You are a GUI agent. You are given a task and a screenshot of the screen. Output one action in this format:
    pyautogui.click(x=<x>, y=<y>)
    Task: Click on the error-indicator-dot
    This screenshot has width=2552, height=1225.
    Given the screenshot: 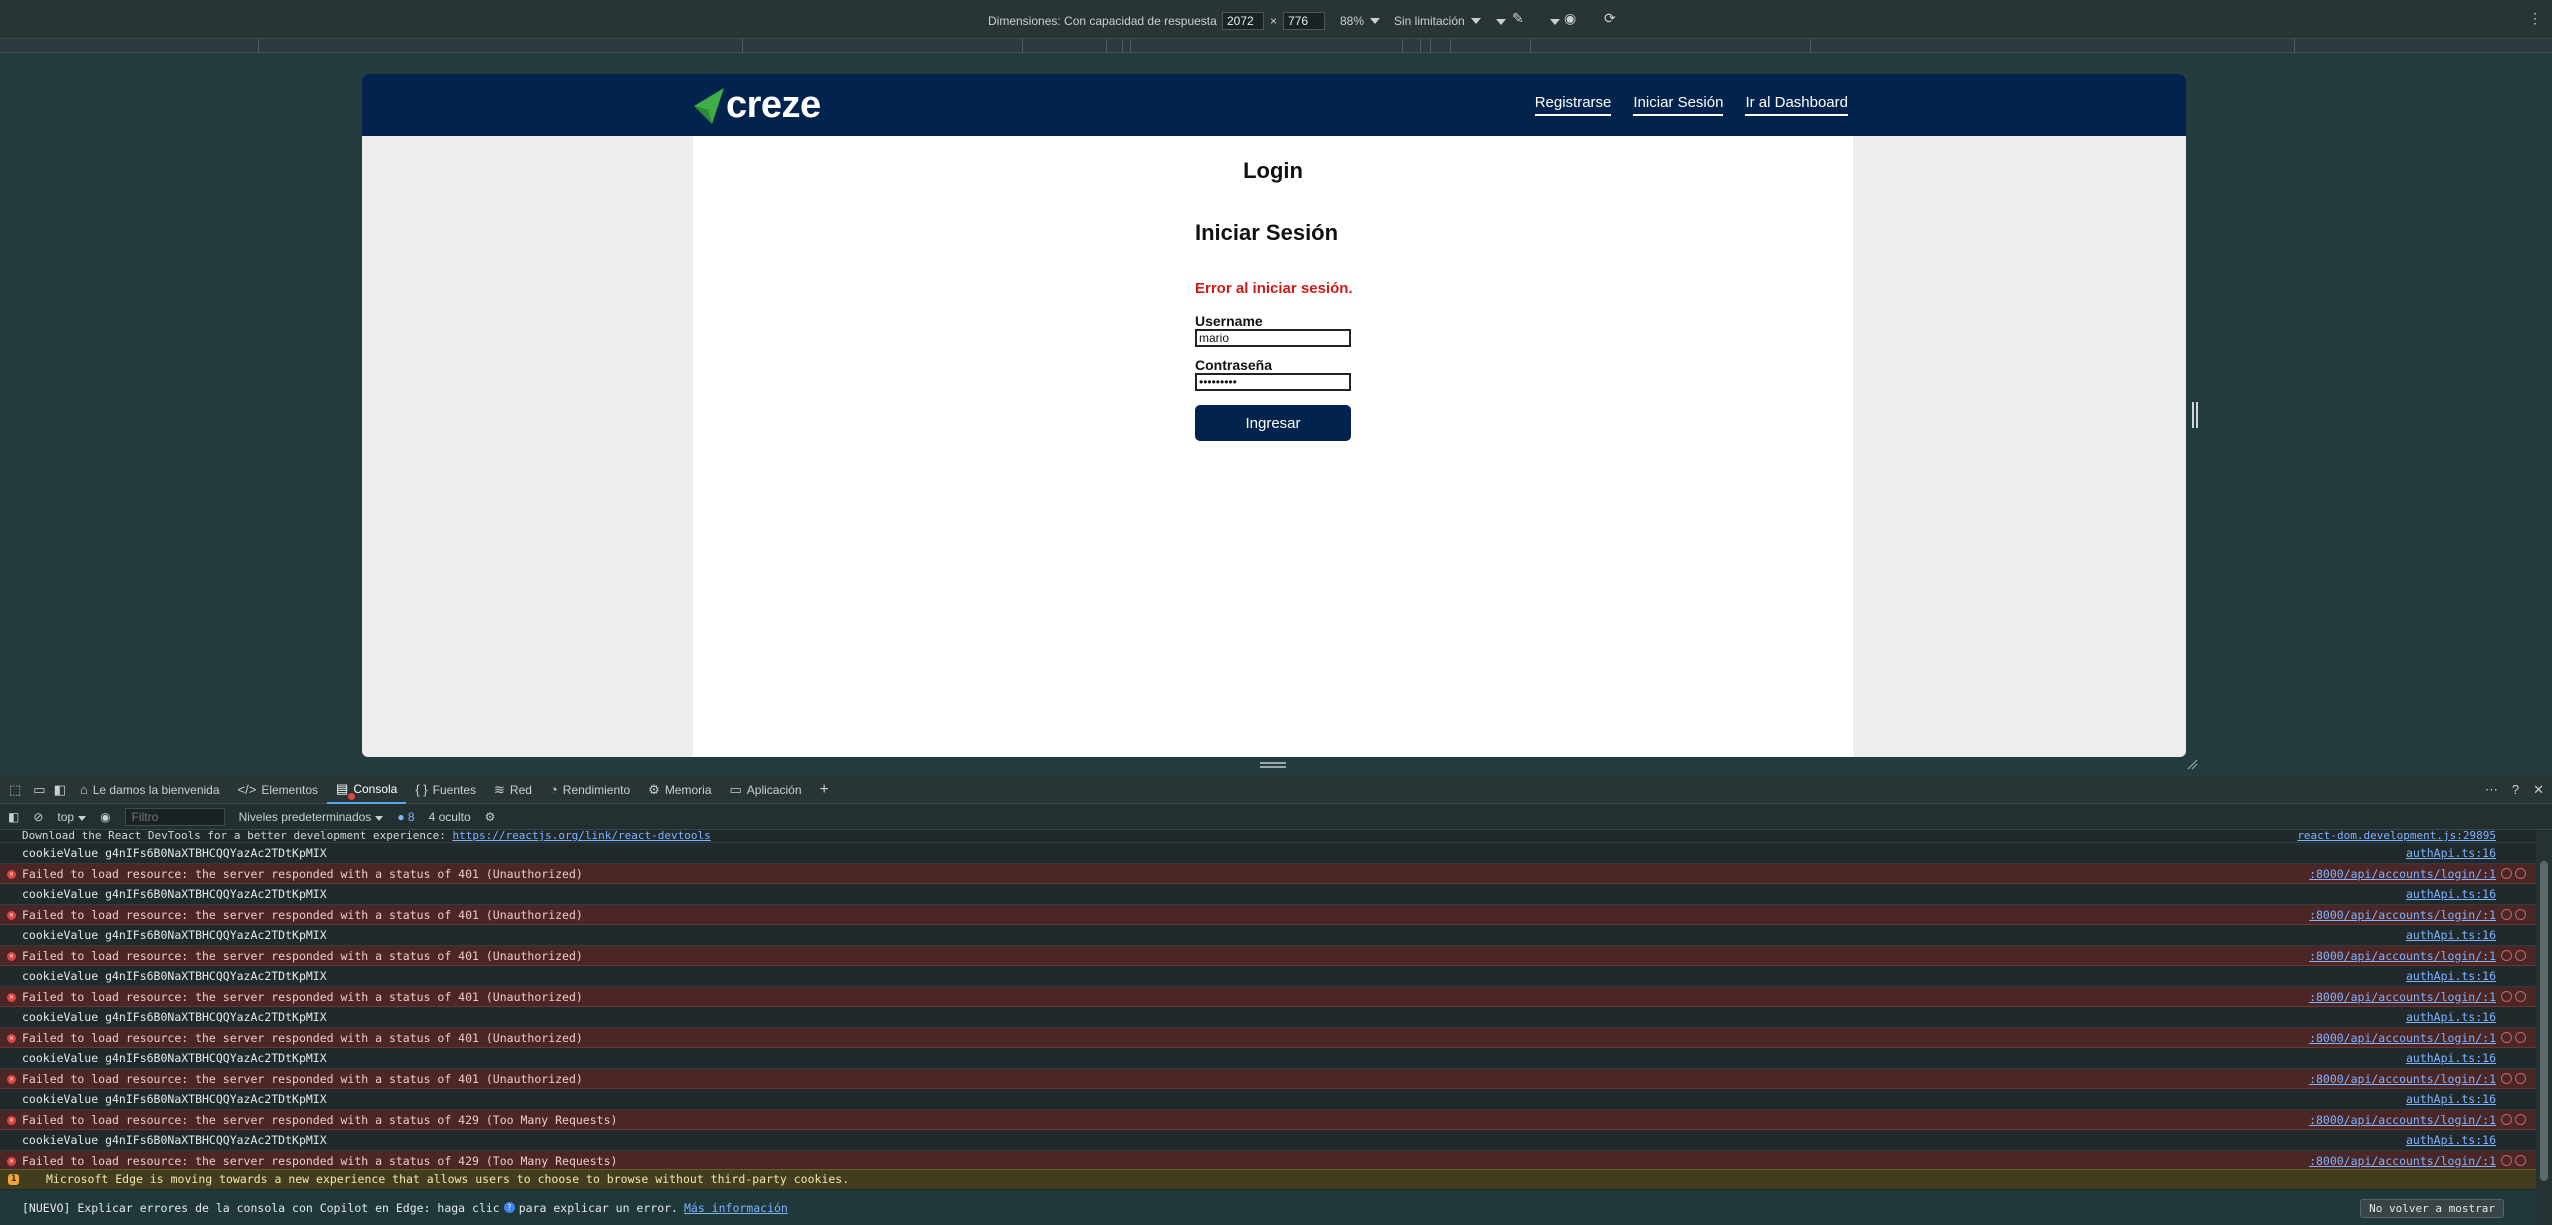 What is the action you would take?
    pyautogui.click(x=352, y=796)
    